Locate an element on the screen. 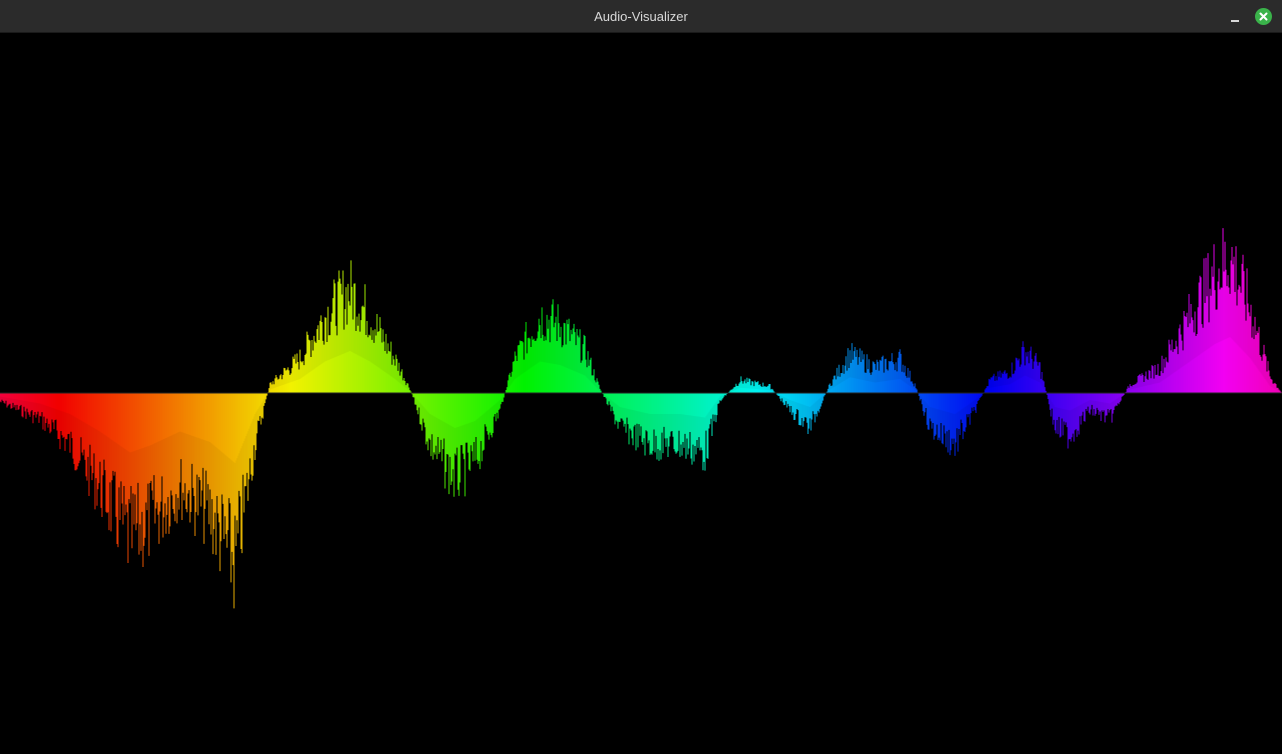  minimize-icon is located at coordinates (1235, 17).